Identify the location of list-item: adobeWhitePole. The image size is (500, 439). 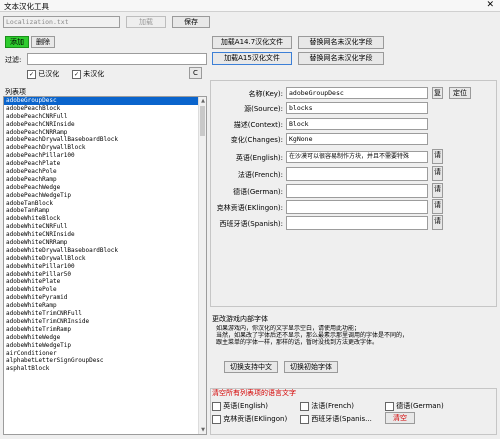
(105, 290).